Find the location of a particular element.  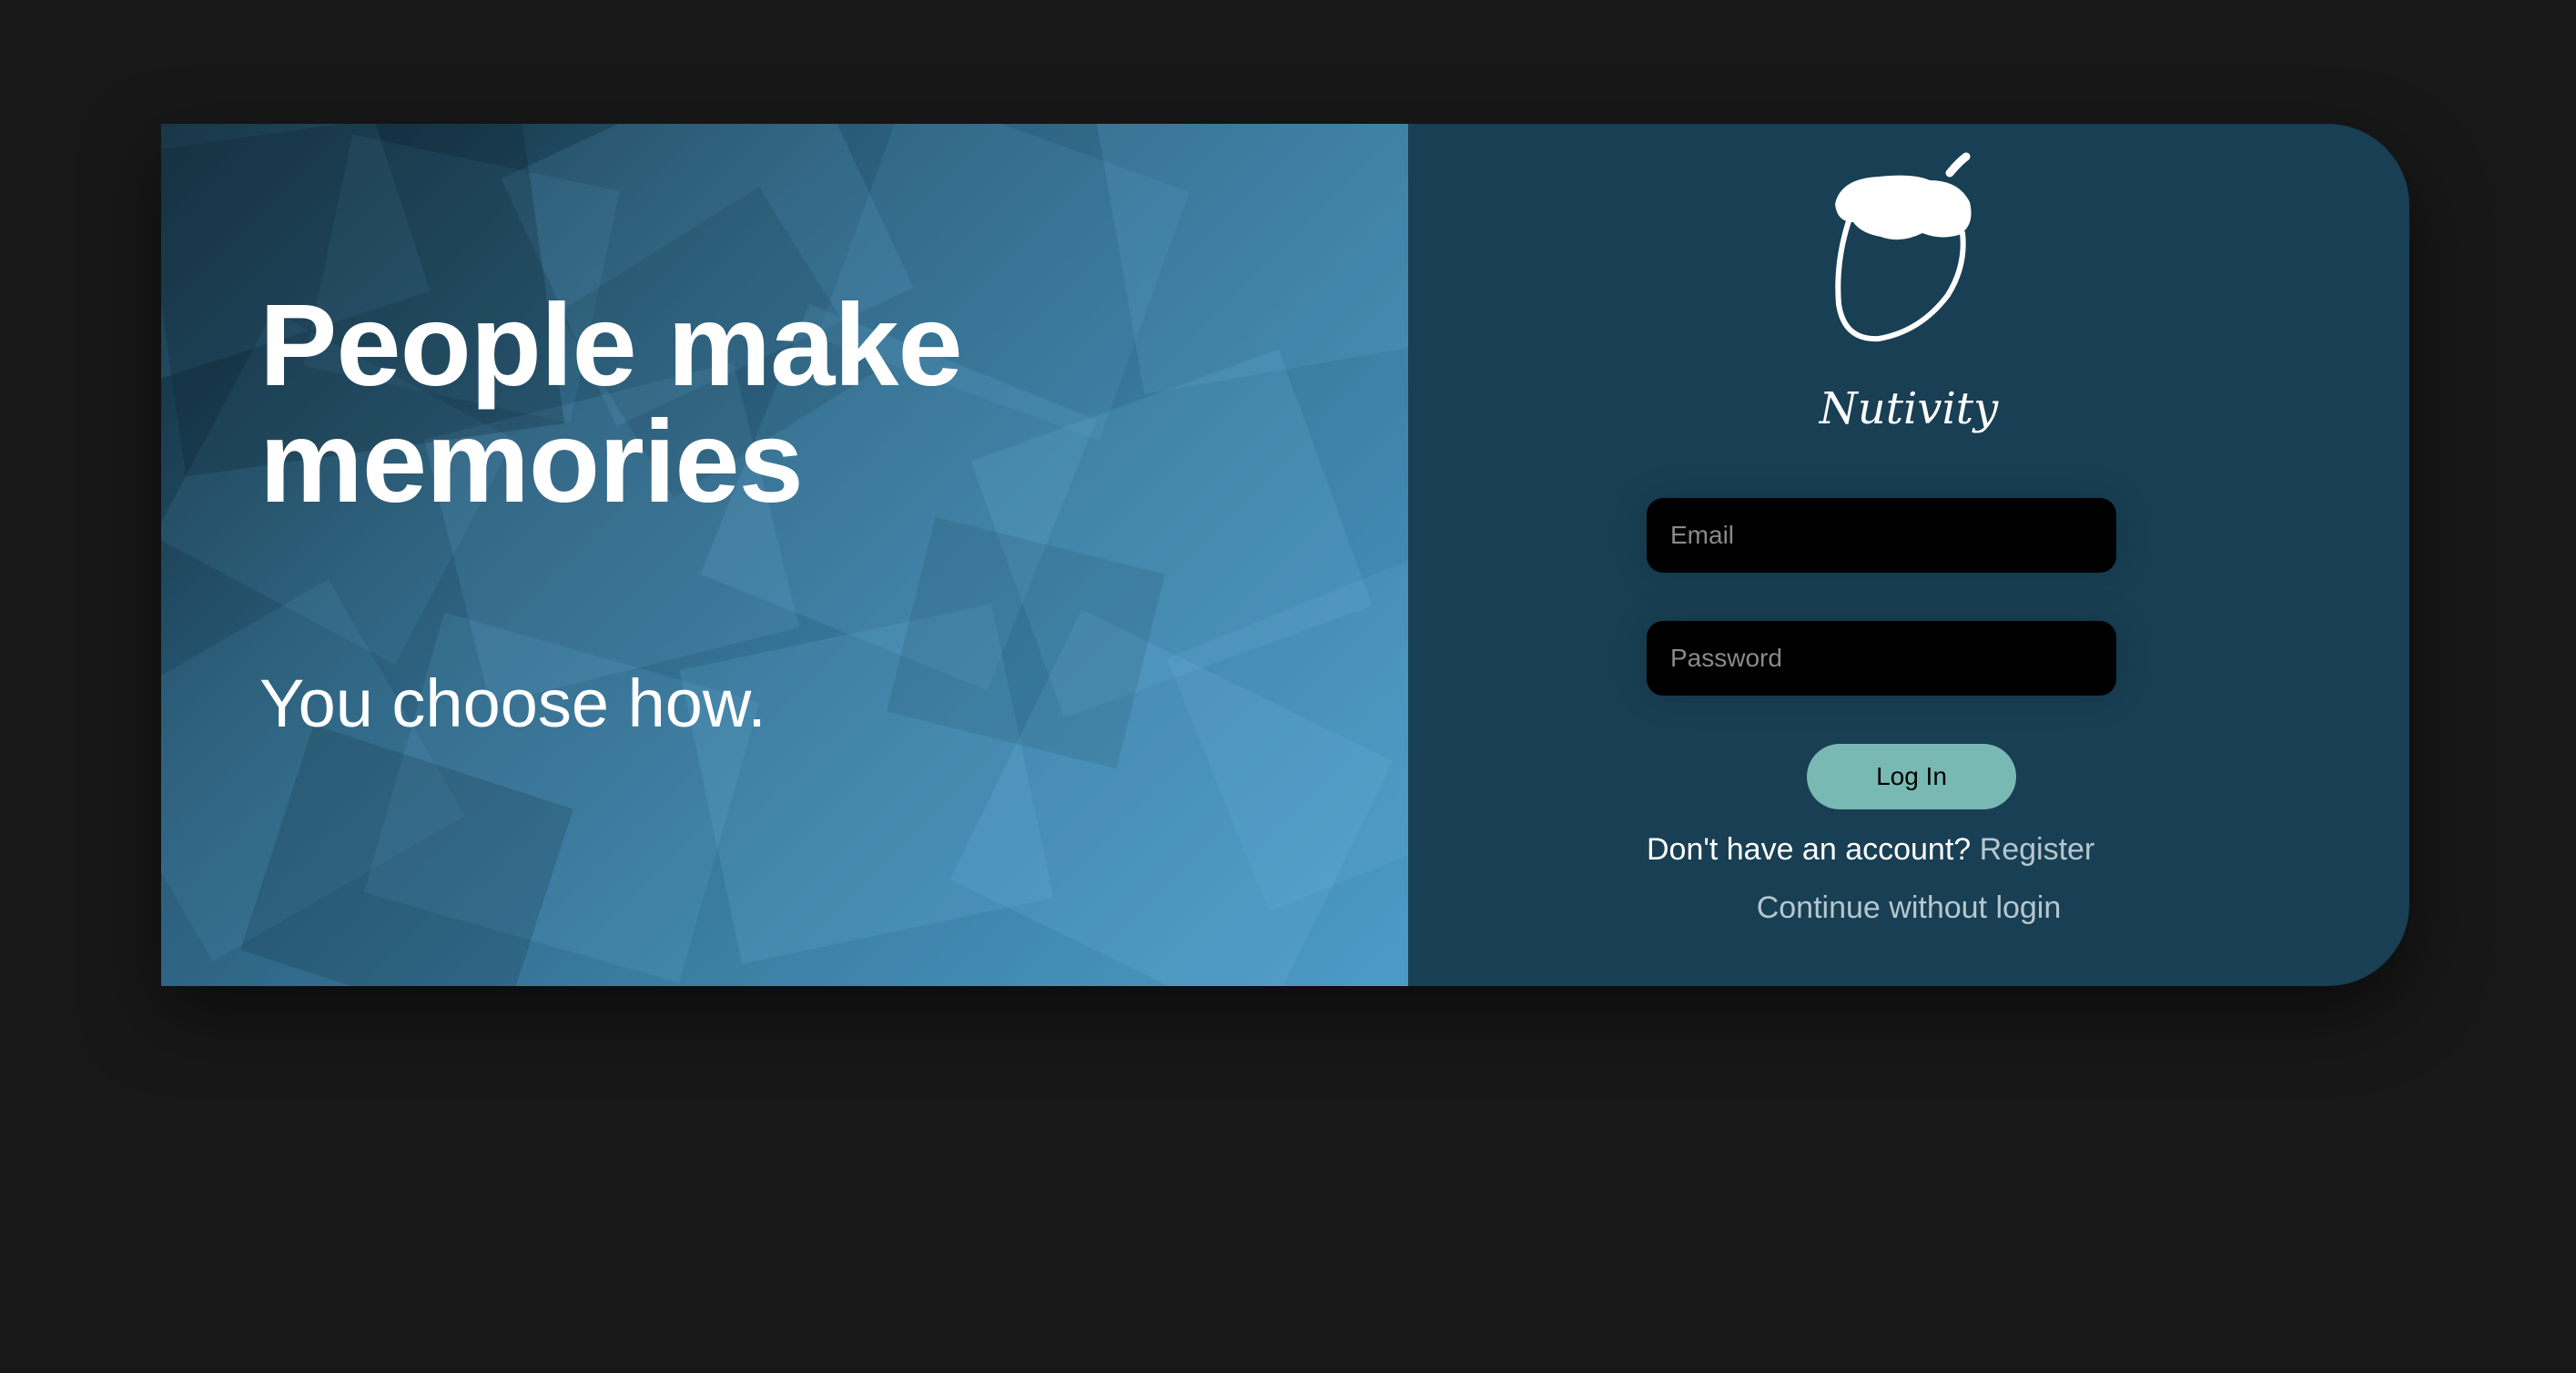

register-prompt-line: Don't have an account? Register is located at coordinates (1871, 850).